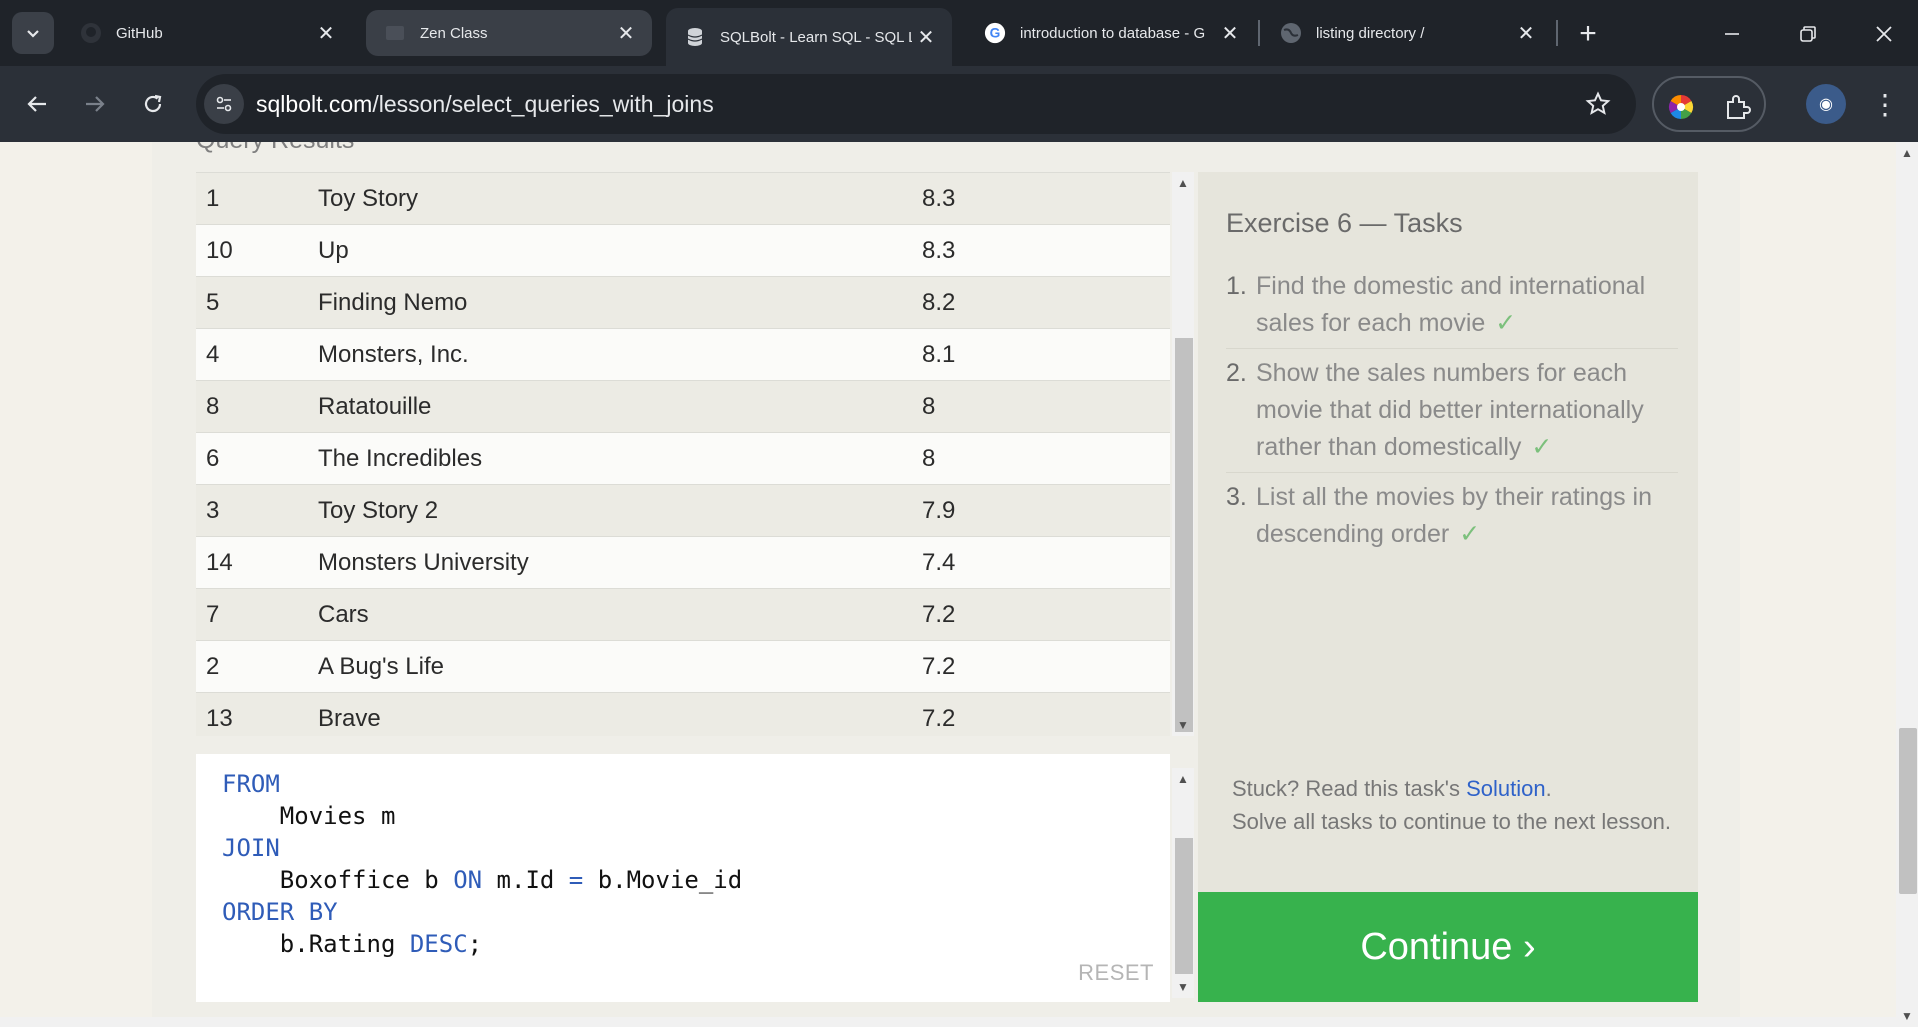 This screenshot has height=1027, width=1918. Describe the element at coordinates (509, 33) in the screenshot. I see `tab-zen-class: Zen Class ✕` at that location.